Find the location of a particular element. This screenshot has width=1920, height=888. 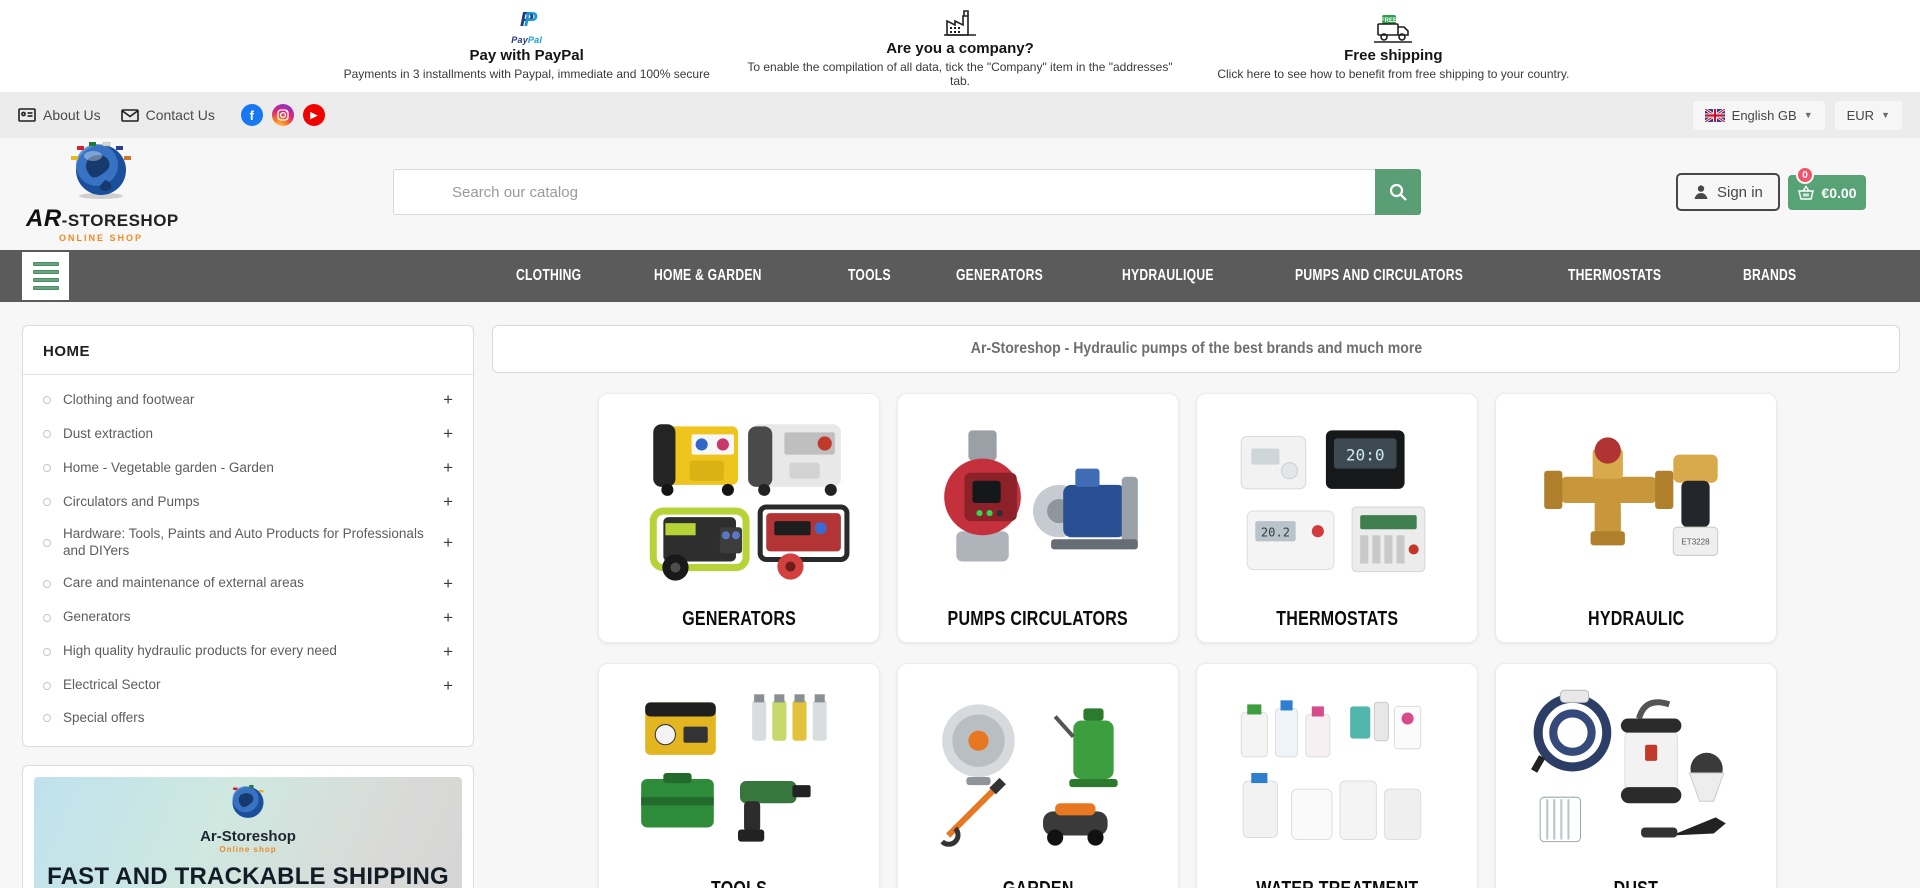

sidebar-item-electrical-sector: Electrical Sector + is located at coordinates (248, 686).